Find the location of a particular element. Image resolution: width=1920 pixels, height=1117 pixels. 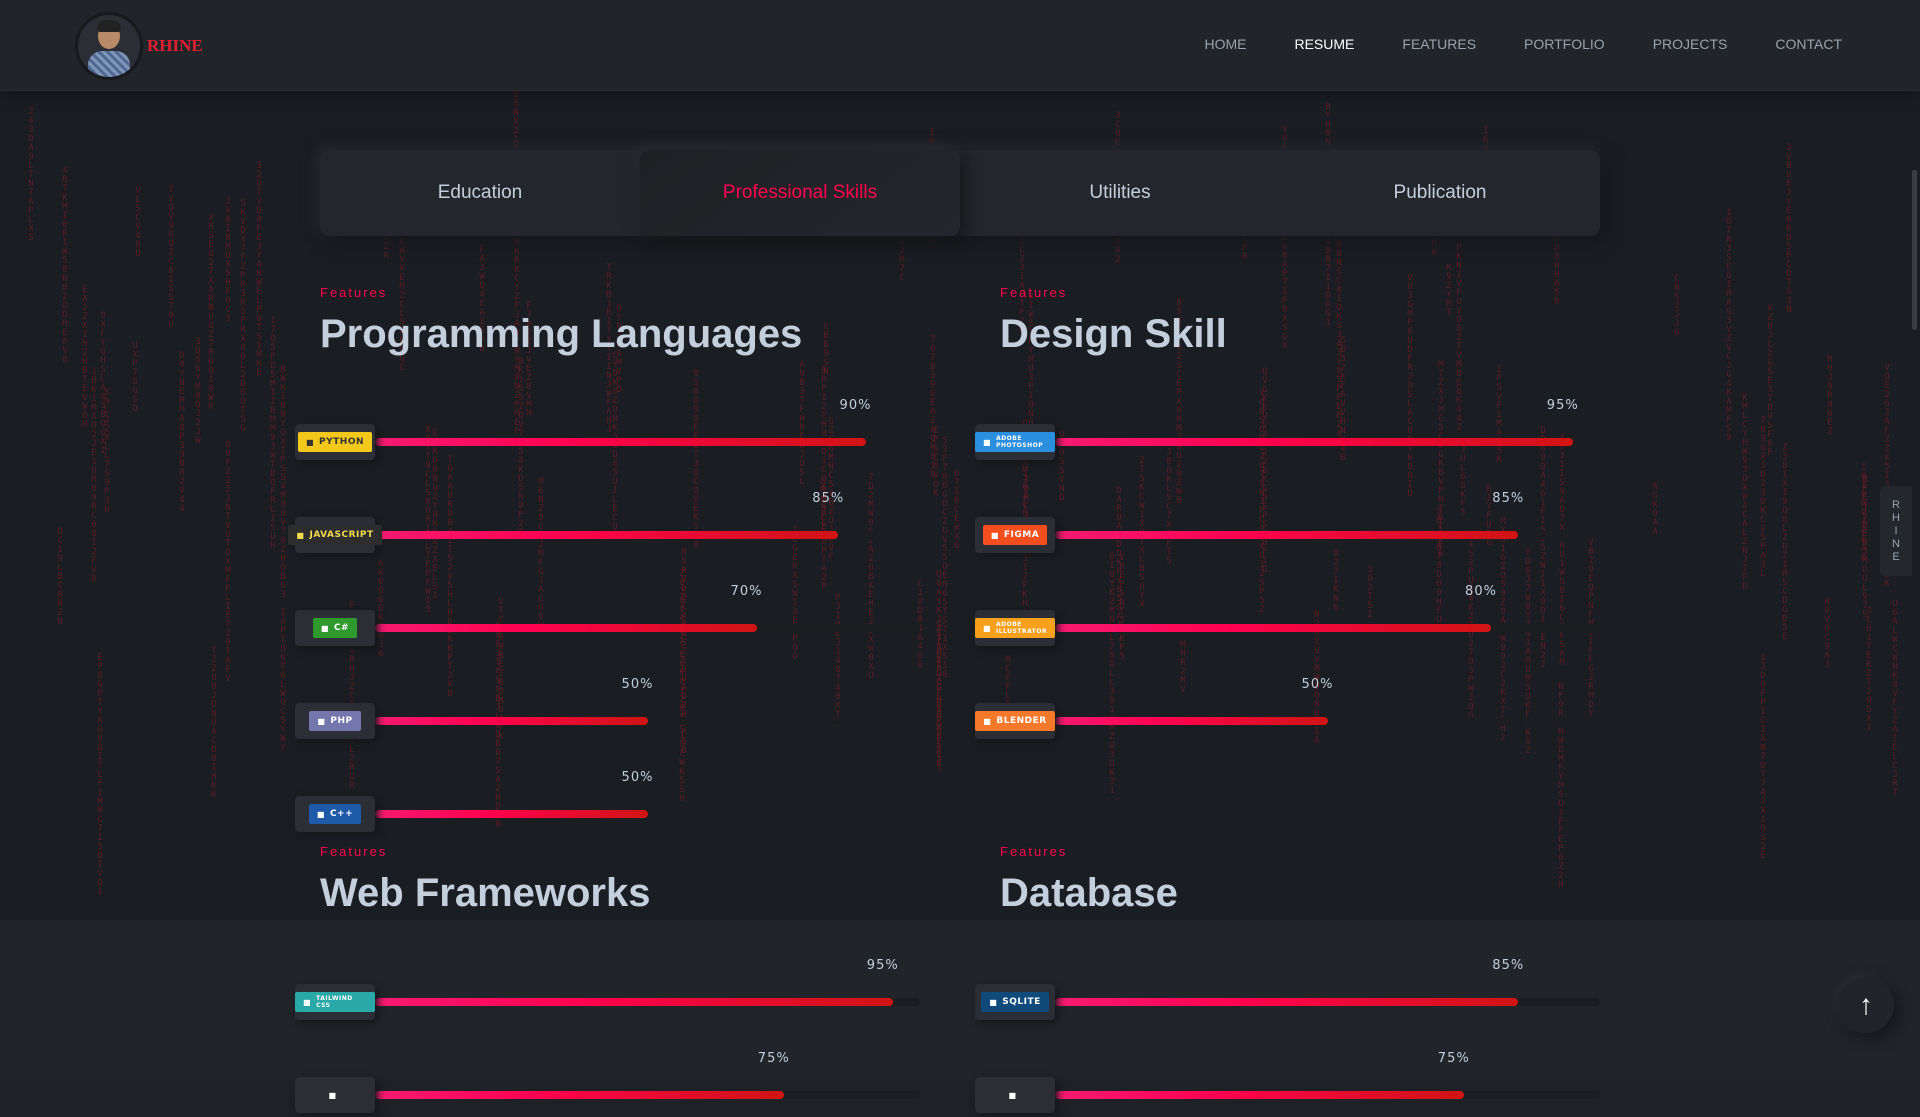

python-icon: ■ is located at coordinates (310, 442).